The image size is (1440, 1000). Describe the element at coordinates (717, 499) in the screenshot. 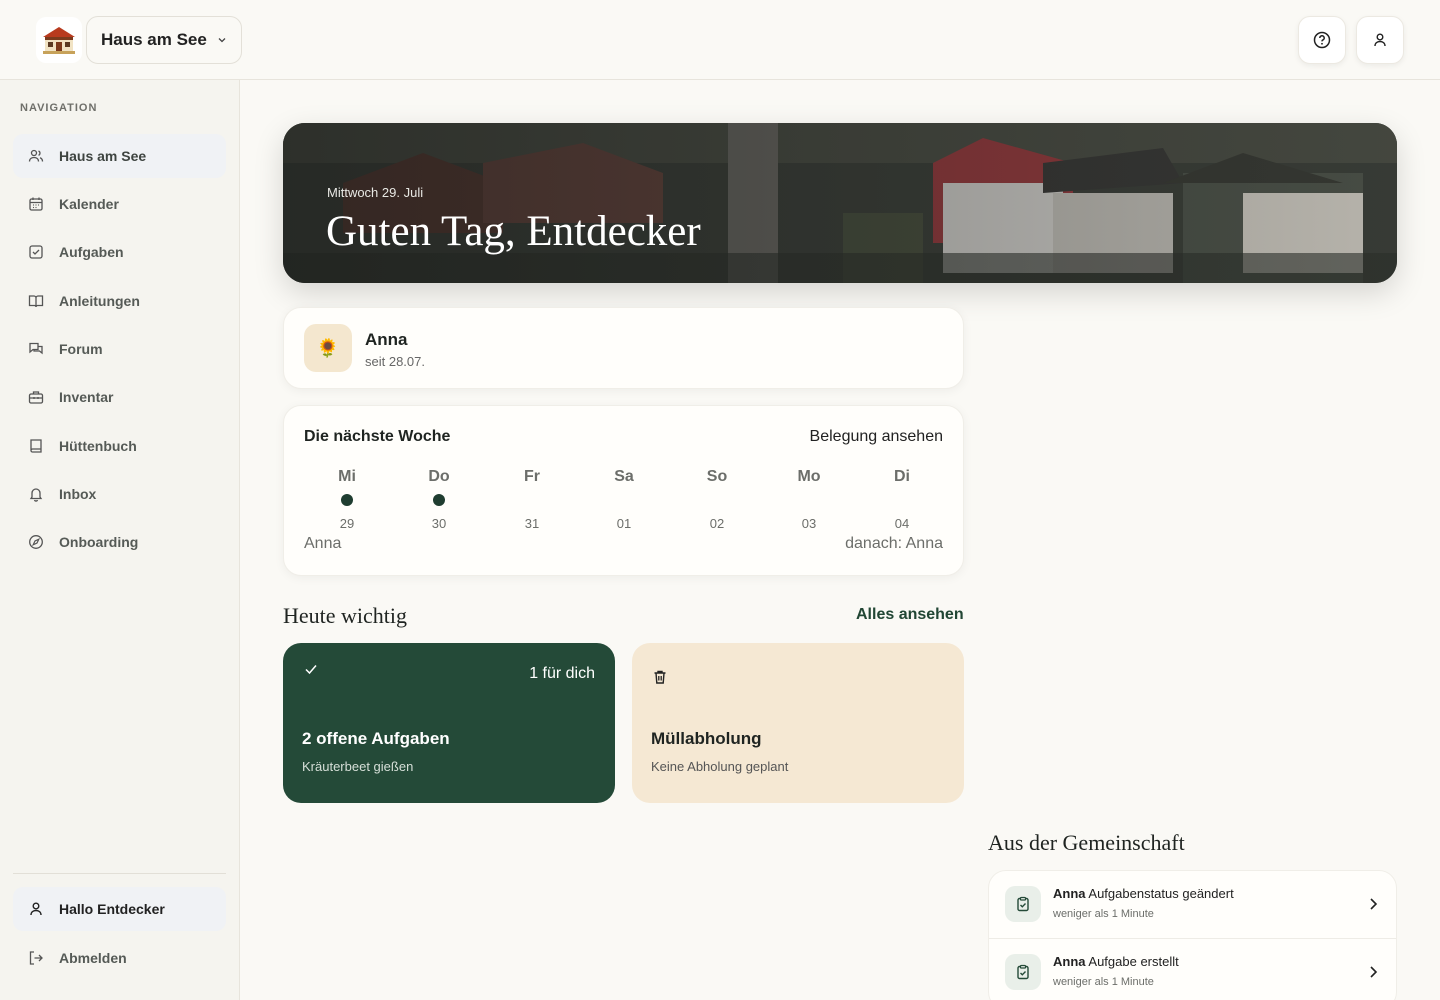

I see `day-so: So 02` at that location.